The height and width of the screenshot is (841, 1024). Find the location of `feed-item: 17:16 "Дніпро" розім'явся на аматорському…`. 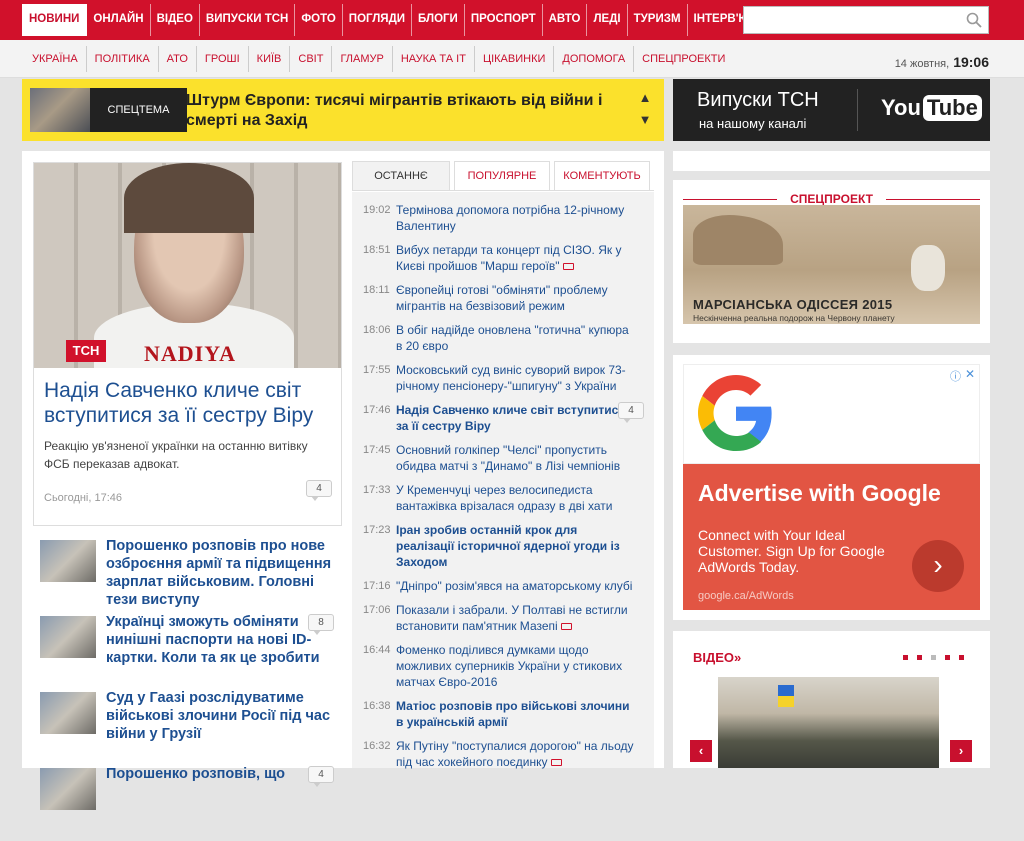

feed-item: 17:16 "Дніпро" розім'явся на аматорському… is located at coordinates (503, 588).